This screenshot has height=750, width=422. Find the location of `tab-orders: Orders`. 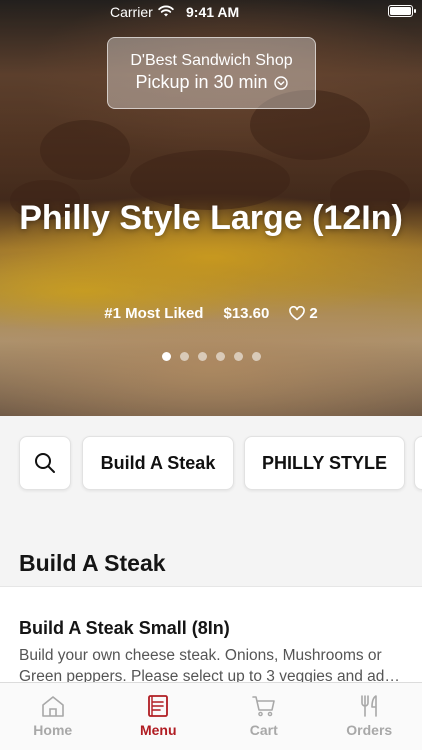

tab-orders: Orders is located at coordinates (369, 716).